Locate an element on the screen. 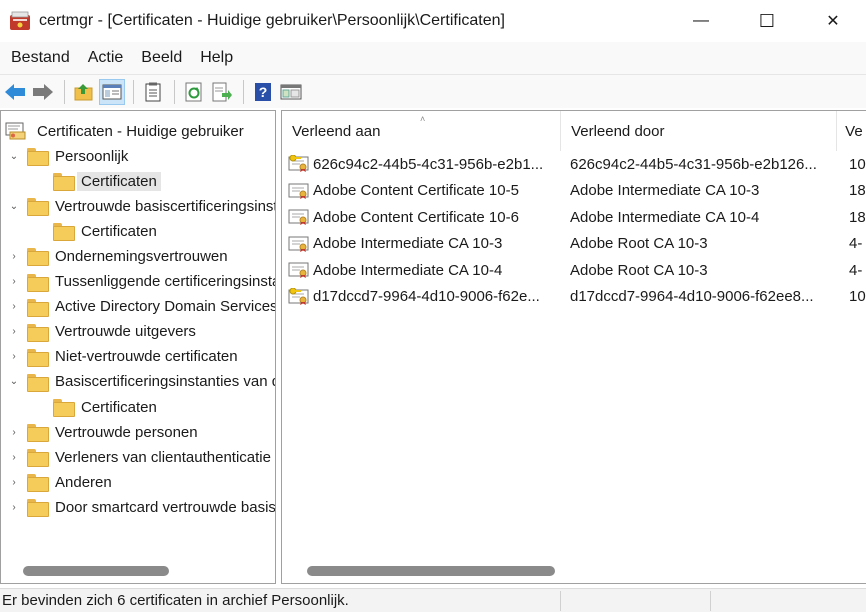  cell-issued-to: Adobe Content Certificate 10-5 is located at coordinates (416, 190).